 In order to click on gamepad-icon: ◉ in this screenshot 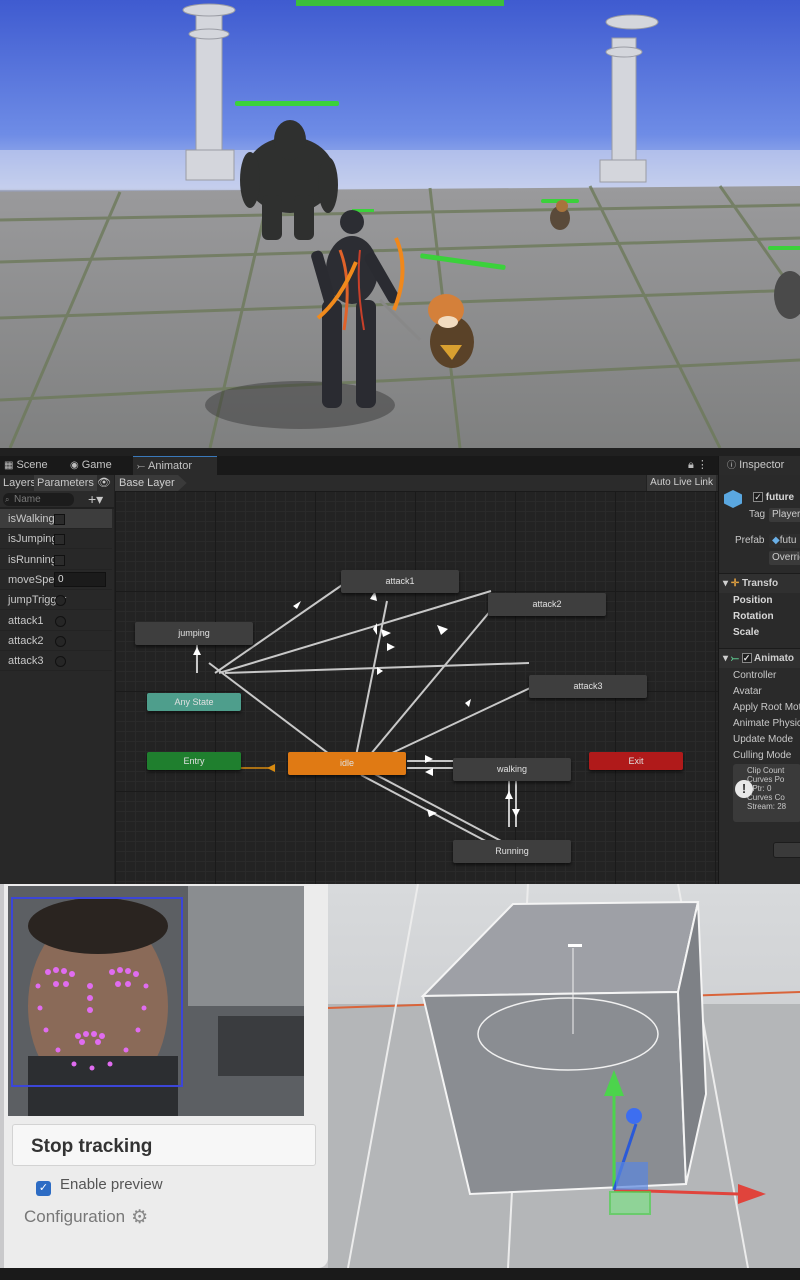, I will do `click(74, 465)`.